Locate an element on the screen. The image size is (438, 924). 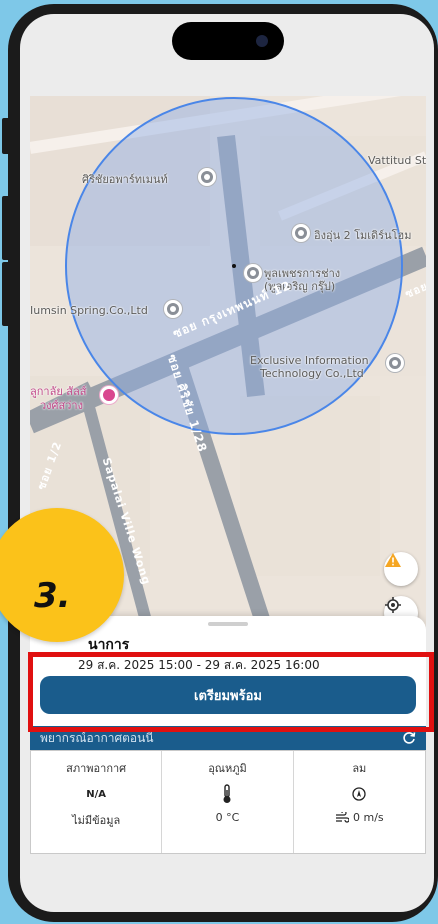
refresh-icon is located at coordinates (409, 738).